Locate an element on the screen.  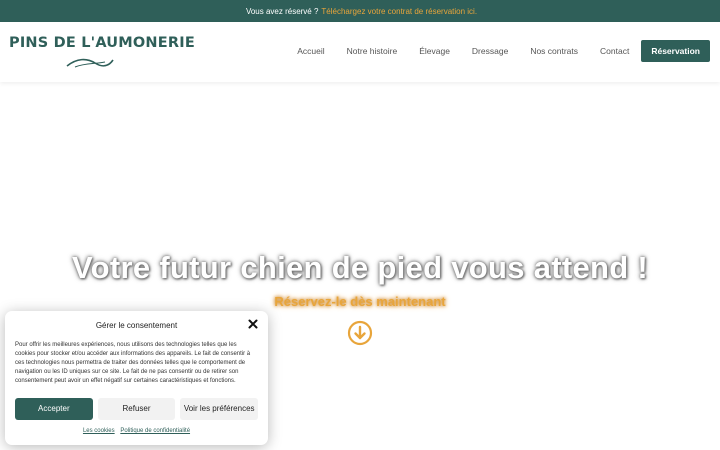
refuse-button: Refuser is located at coordinates (136, 409).